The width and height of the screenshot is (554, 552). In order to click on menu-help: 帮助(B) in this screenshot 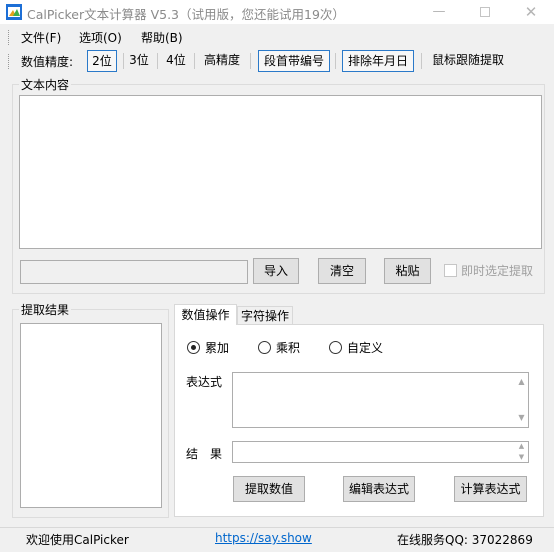, I will do `click(162, 37)`.